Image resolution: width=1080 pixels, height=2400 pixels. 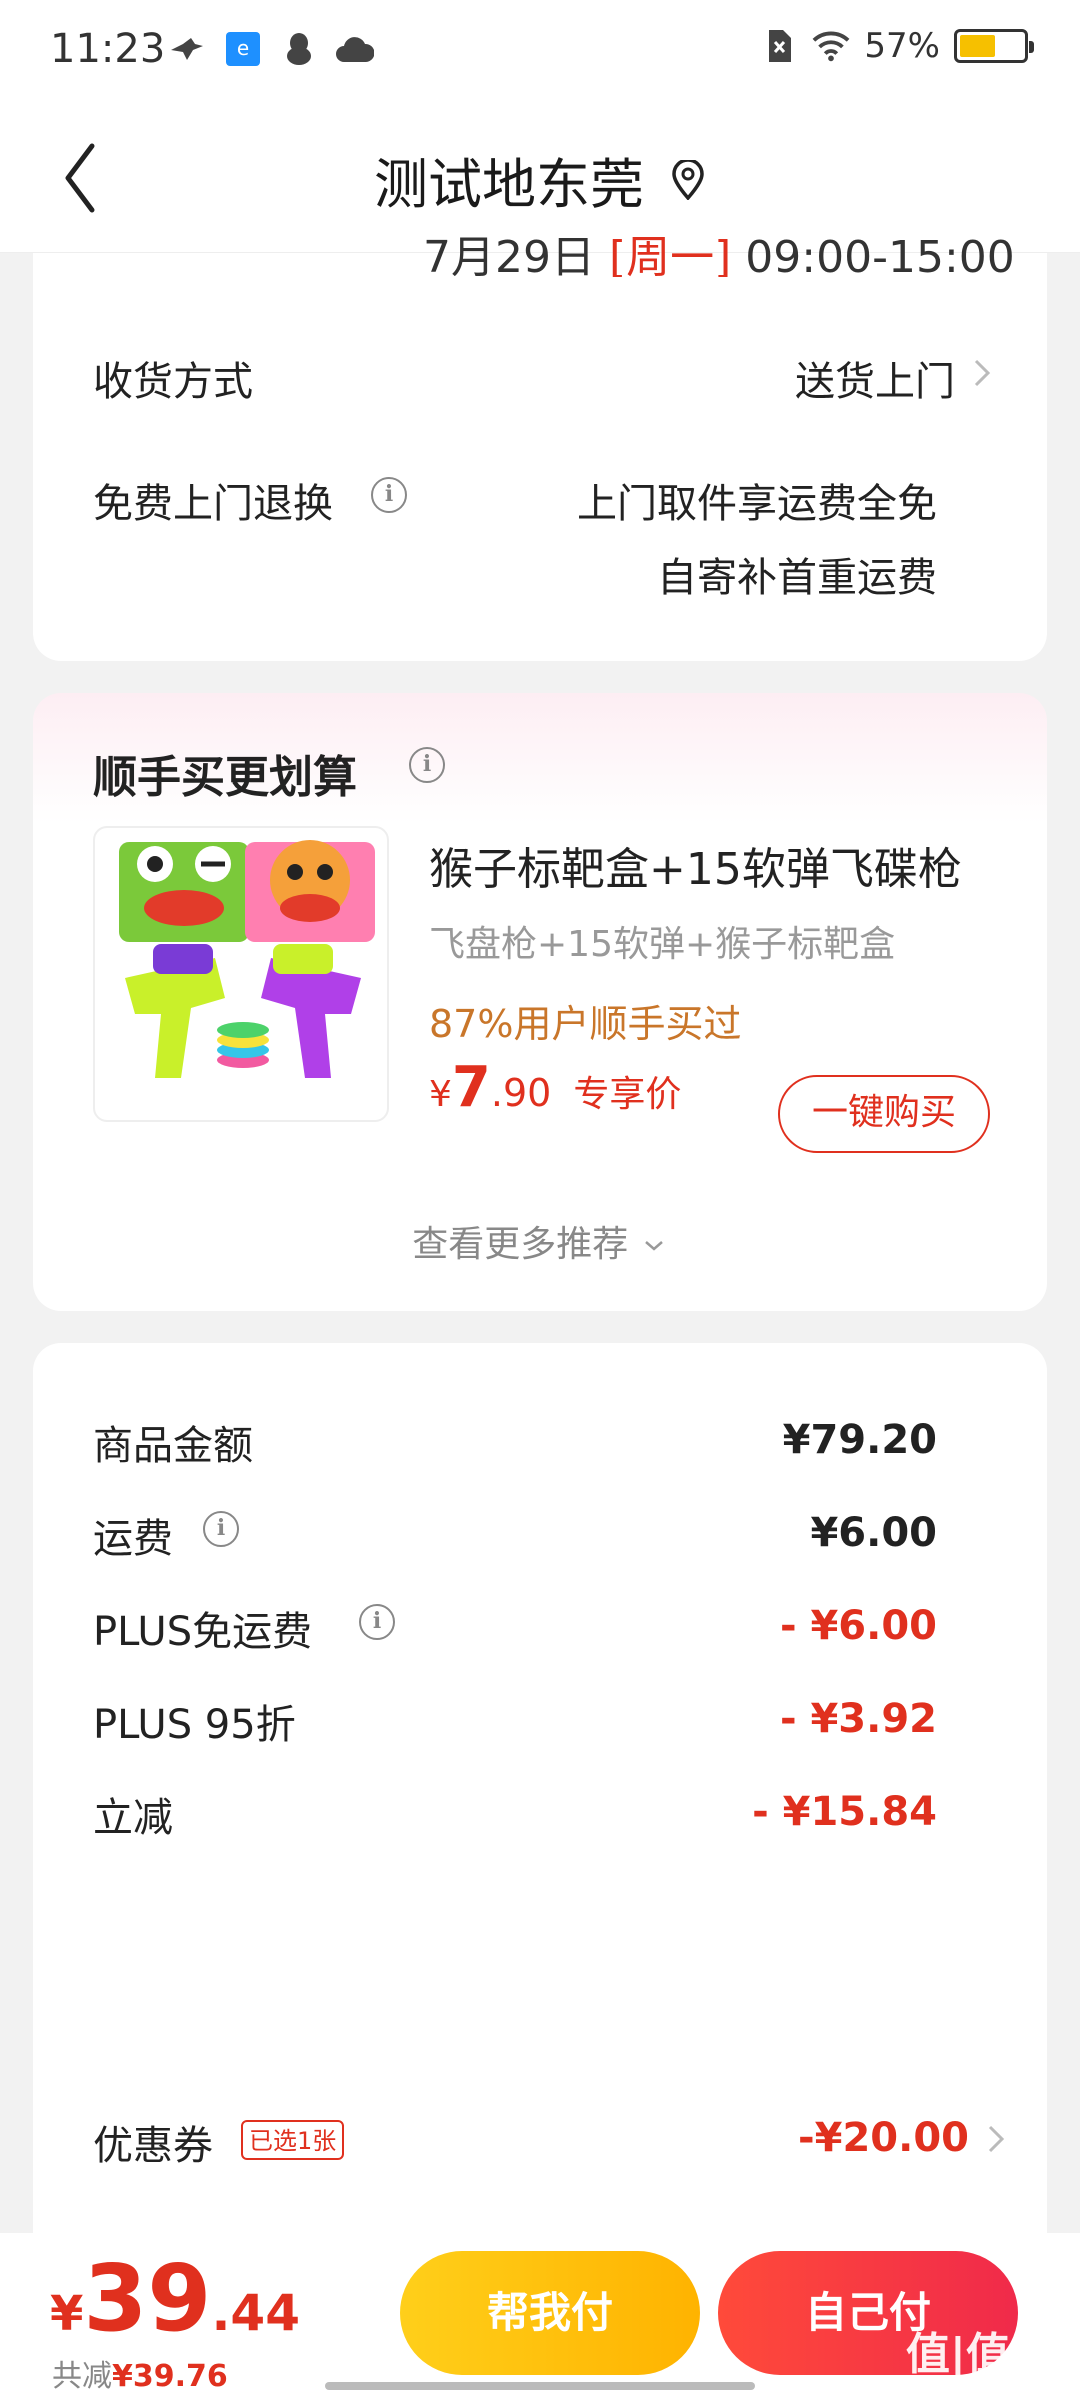 I want to click on free-return-line2: 自寄补首重运费, so click(x=797, y=578).